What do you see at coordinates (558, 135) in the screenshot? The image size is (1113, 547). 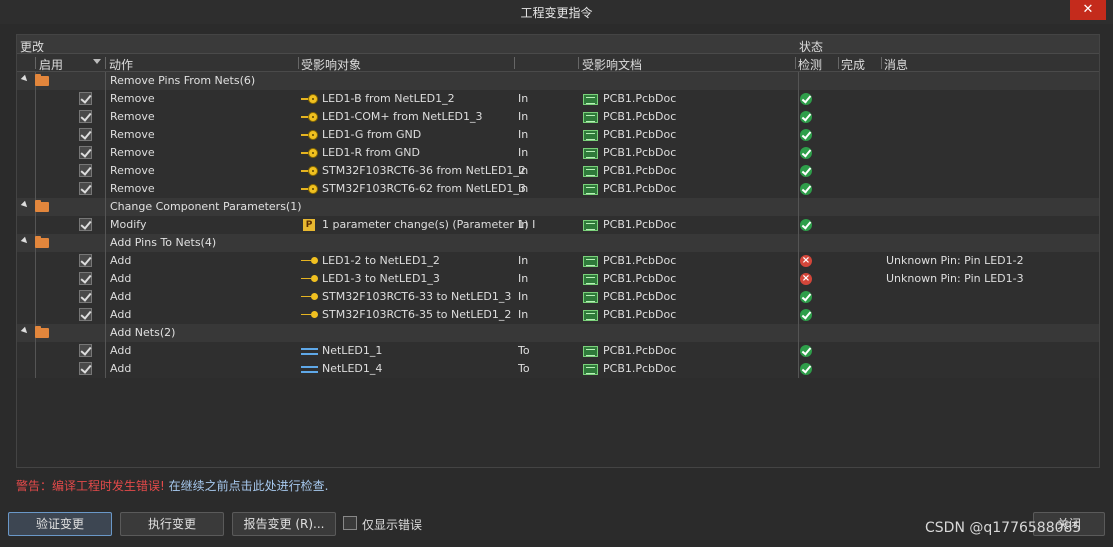 I see `table-row: Remove LED1-G from GND In PCB1.PcbDoc` at bounding box center [558, 135].